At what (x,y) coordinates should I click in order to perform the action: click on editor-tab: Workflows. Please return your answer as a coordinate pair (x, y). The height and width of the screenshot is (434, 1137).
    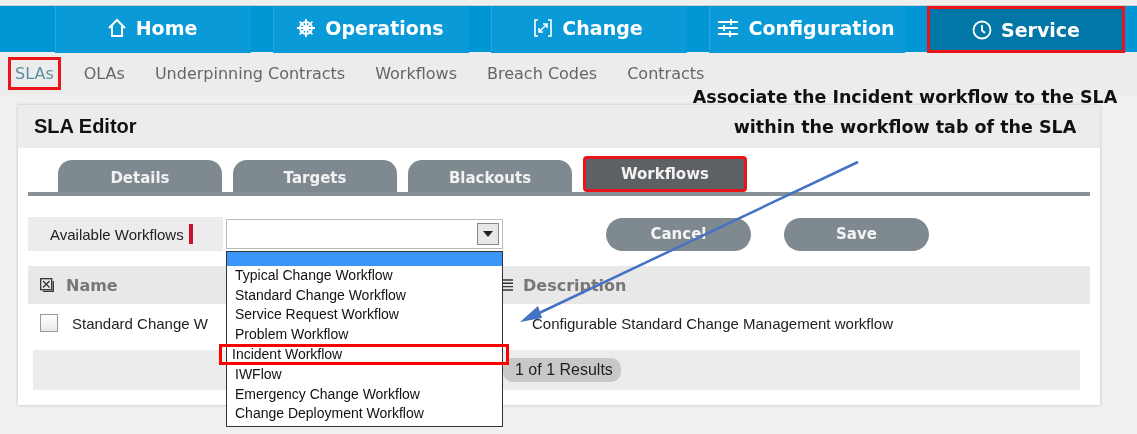
    Looking at the image, I should click on (665, 174).